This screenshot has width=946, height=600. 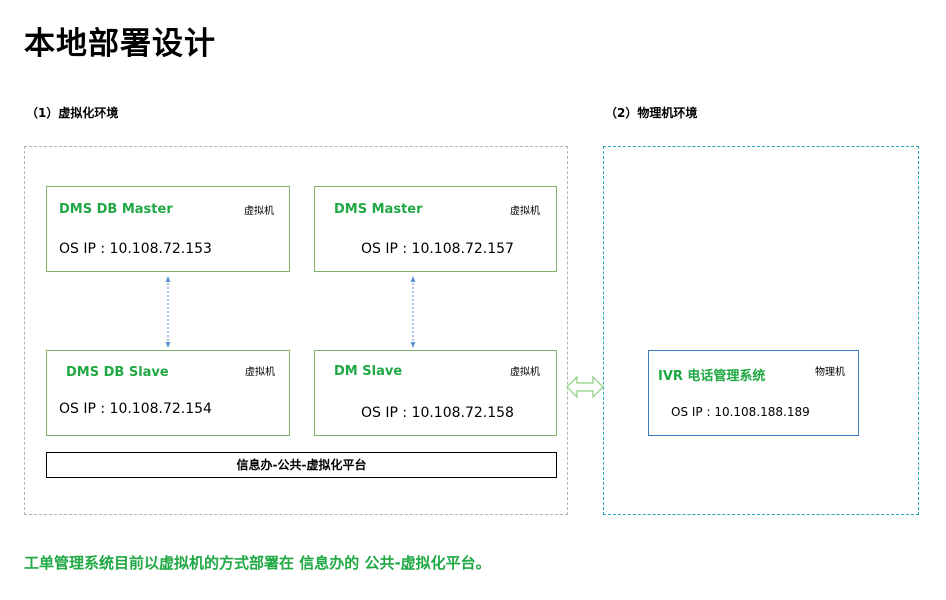 I want to click on node-dms-db-slave: DMS DB Slave 虚拟机 OS IP : 10.108.72.154, so click(x=168, y=393).